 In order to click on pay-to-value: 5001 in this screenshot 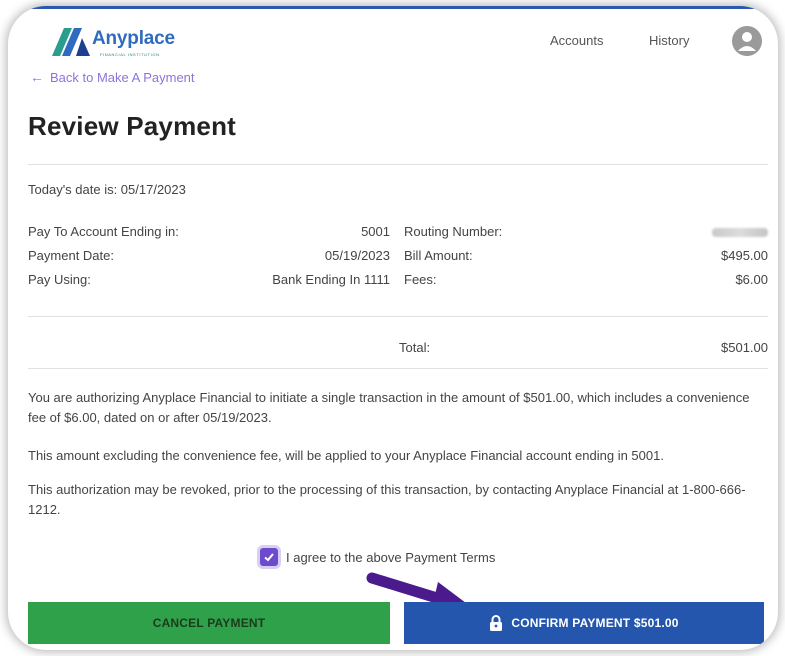, I will do `click(375, 231)`.